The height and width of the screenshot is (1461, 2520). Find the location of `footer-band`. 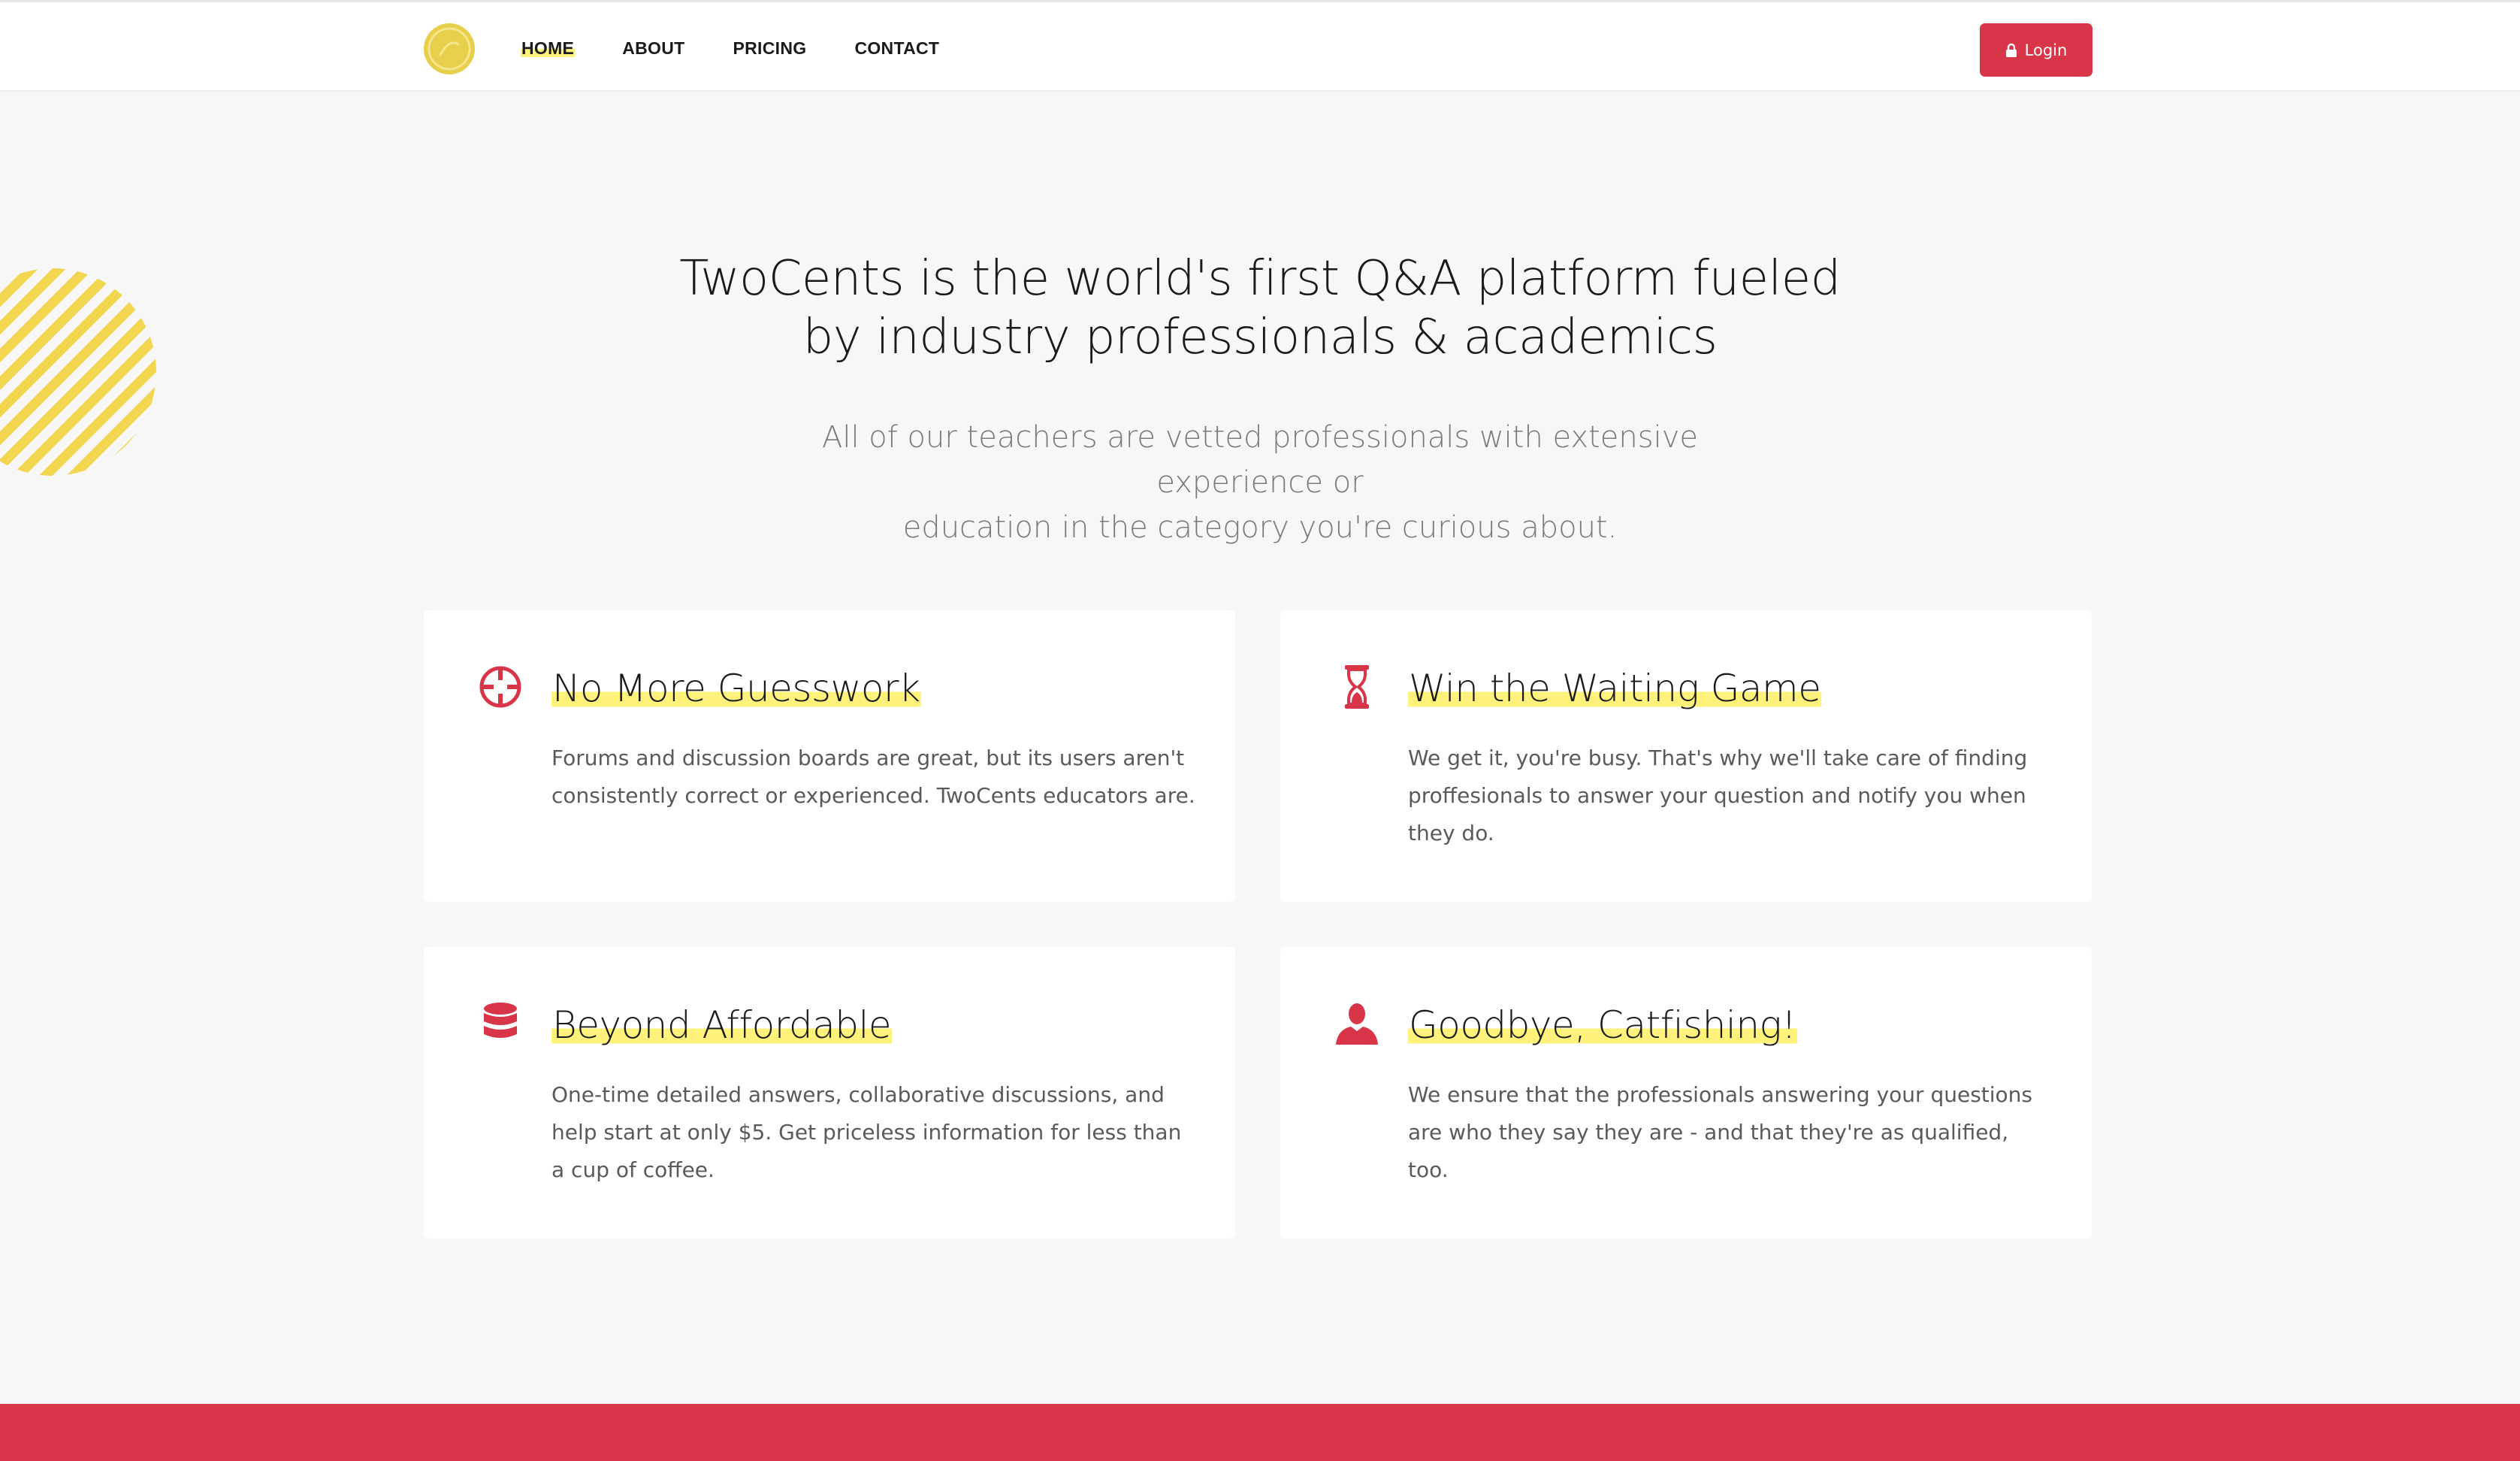

footer-band is located at coordinates (1260, 1432).